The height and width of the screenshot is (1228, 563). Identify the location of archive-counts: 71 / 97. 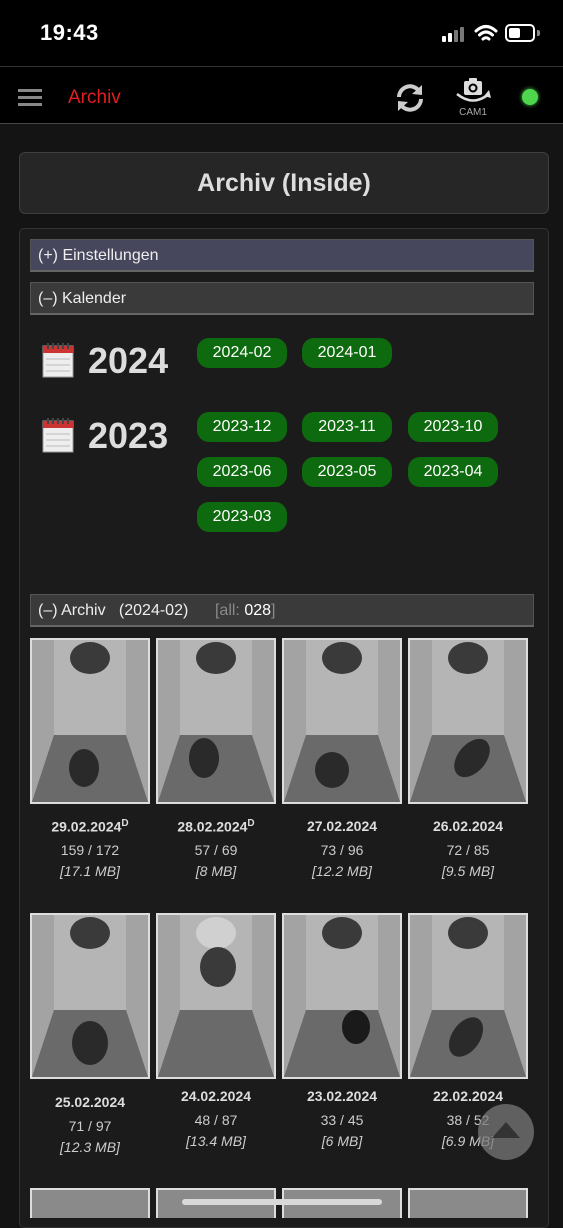
(90, 1126).